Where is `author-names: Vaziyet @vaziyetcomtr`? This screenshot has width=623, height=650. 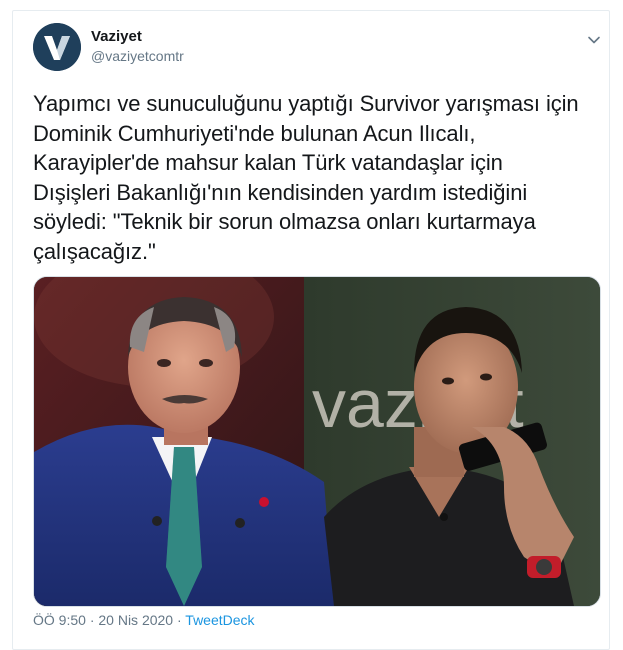
author-names: Vaziyet @vaziyetcomtr is located at coordinates (137, 46).